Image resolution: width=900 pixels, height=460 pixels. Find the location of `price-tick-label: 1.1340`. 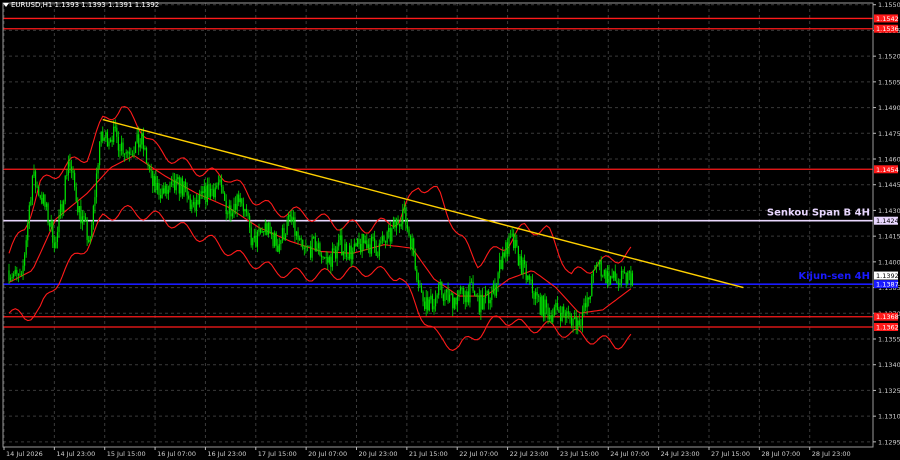

price-tick-label: 1.1340 is located at coordinates (889, 365).